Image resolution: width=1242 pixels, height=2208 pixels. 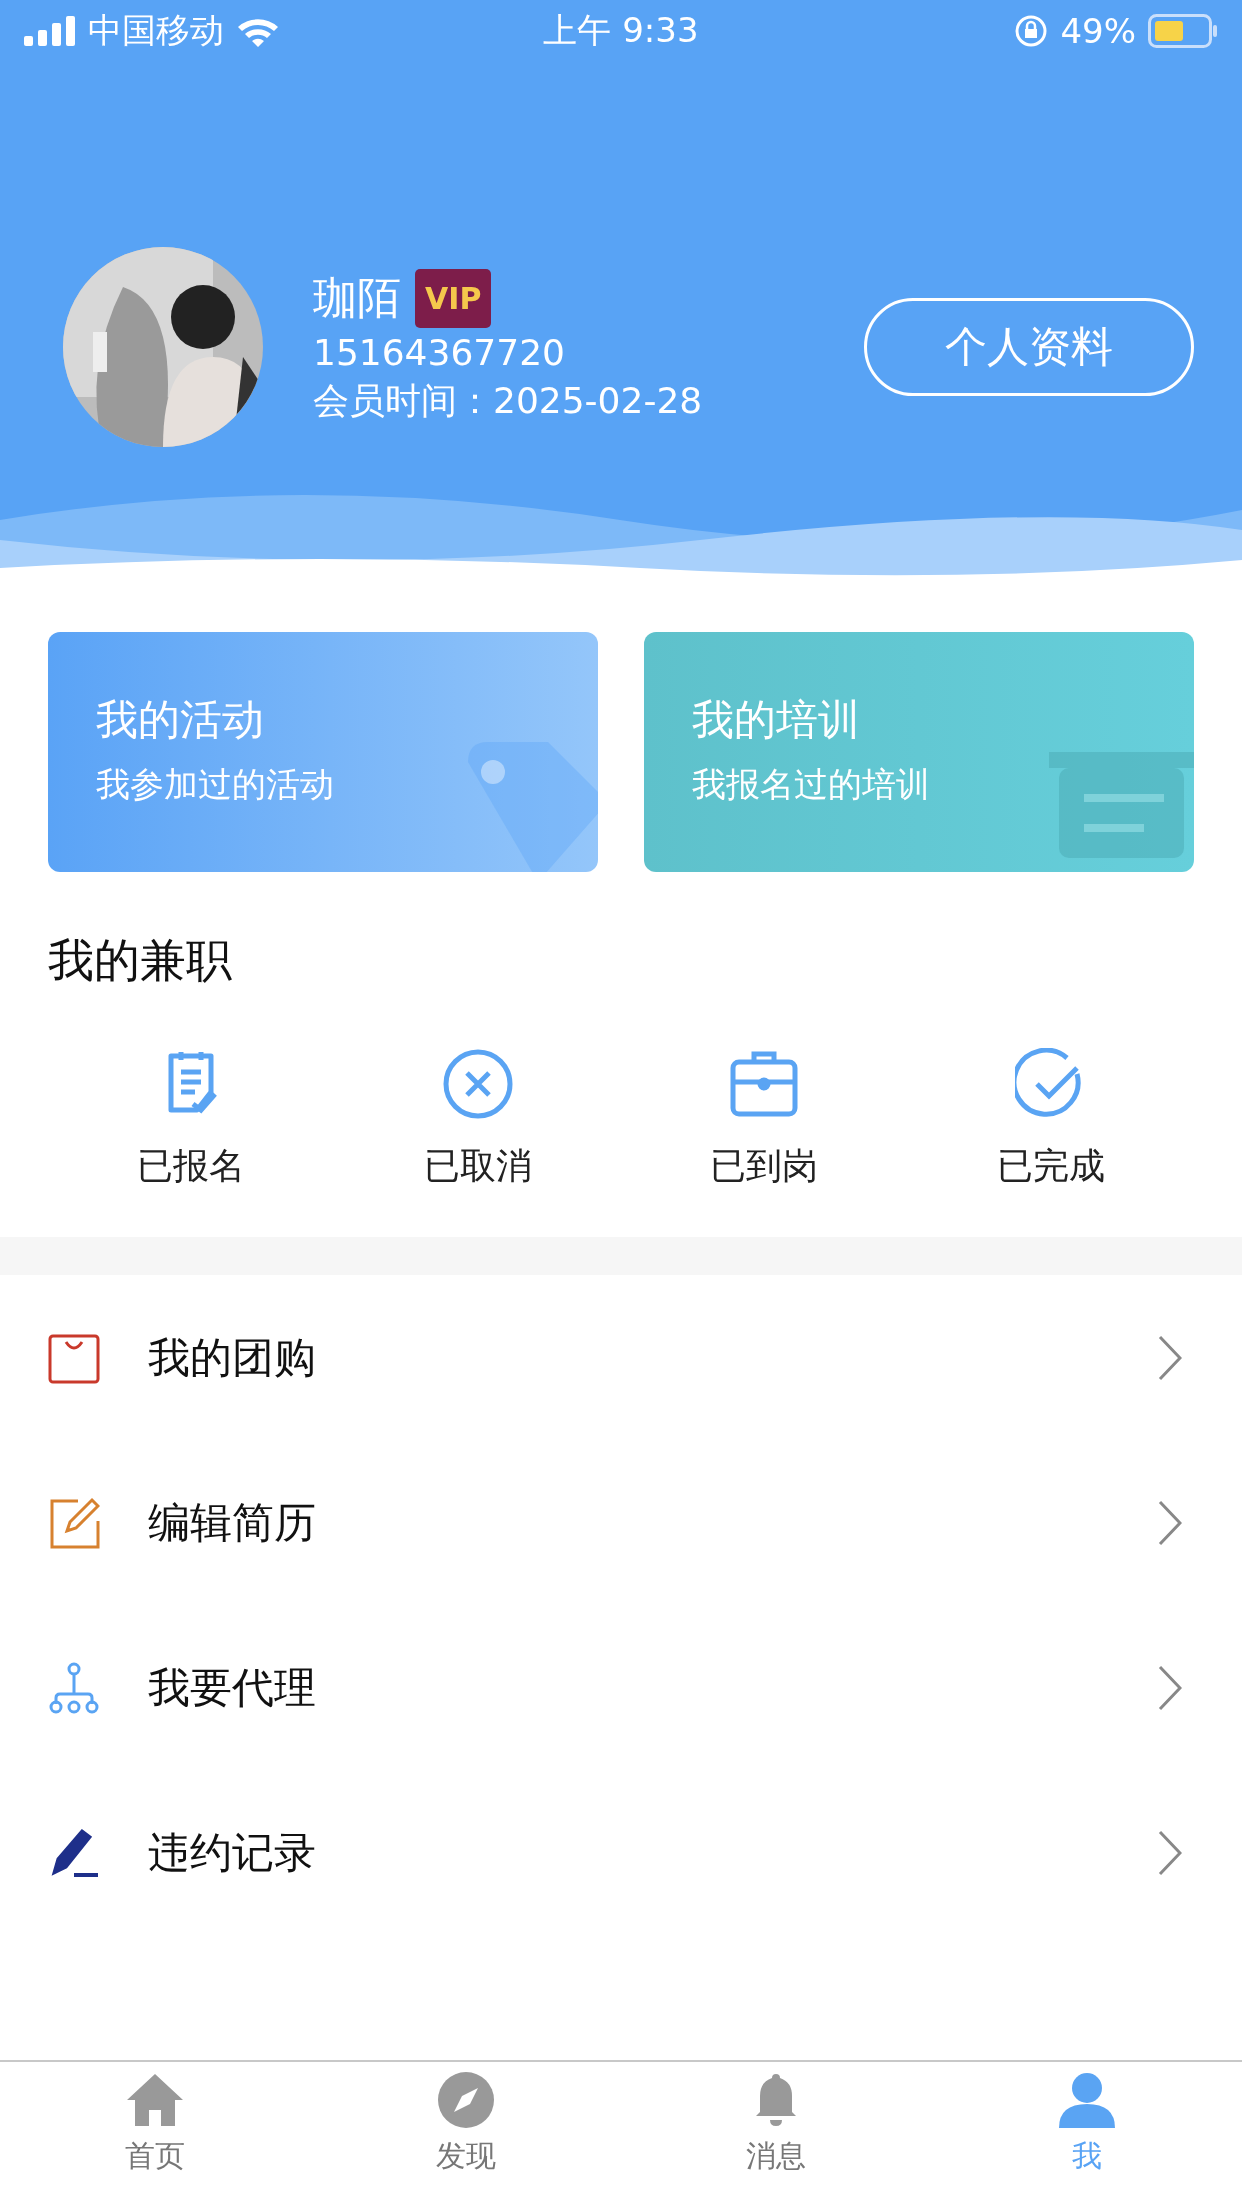 What do you see at coordinates (50, 31) in the screenshot?
I see `signal-icon` at bounding box center [50, 31].